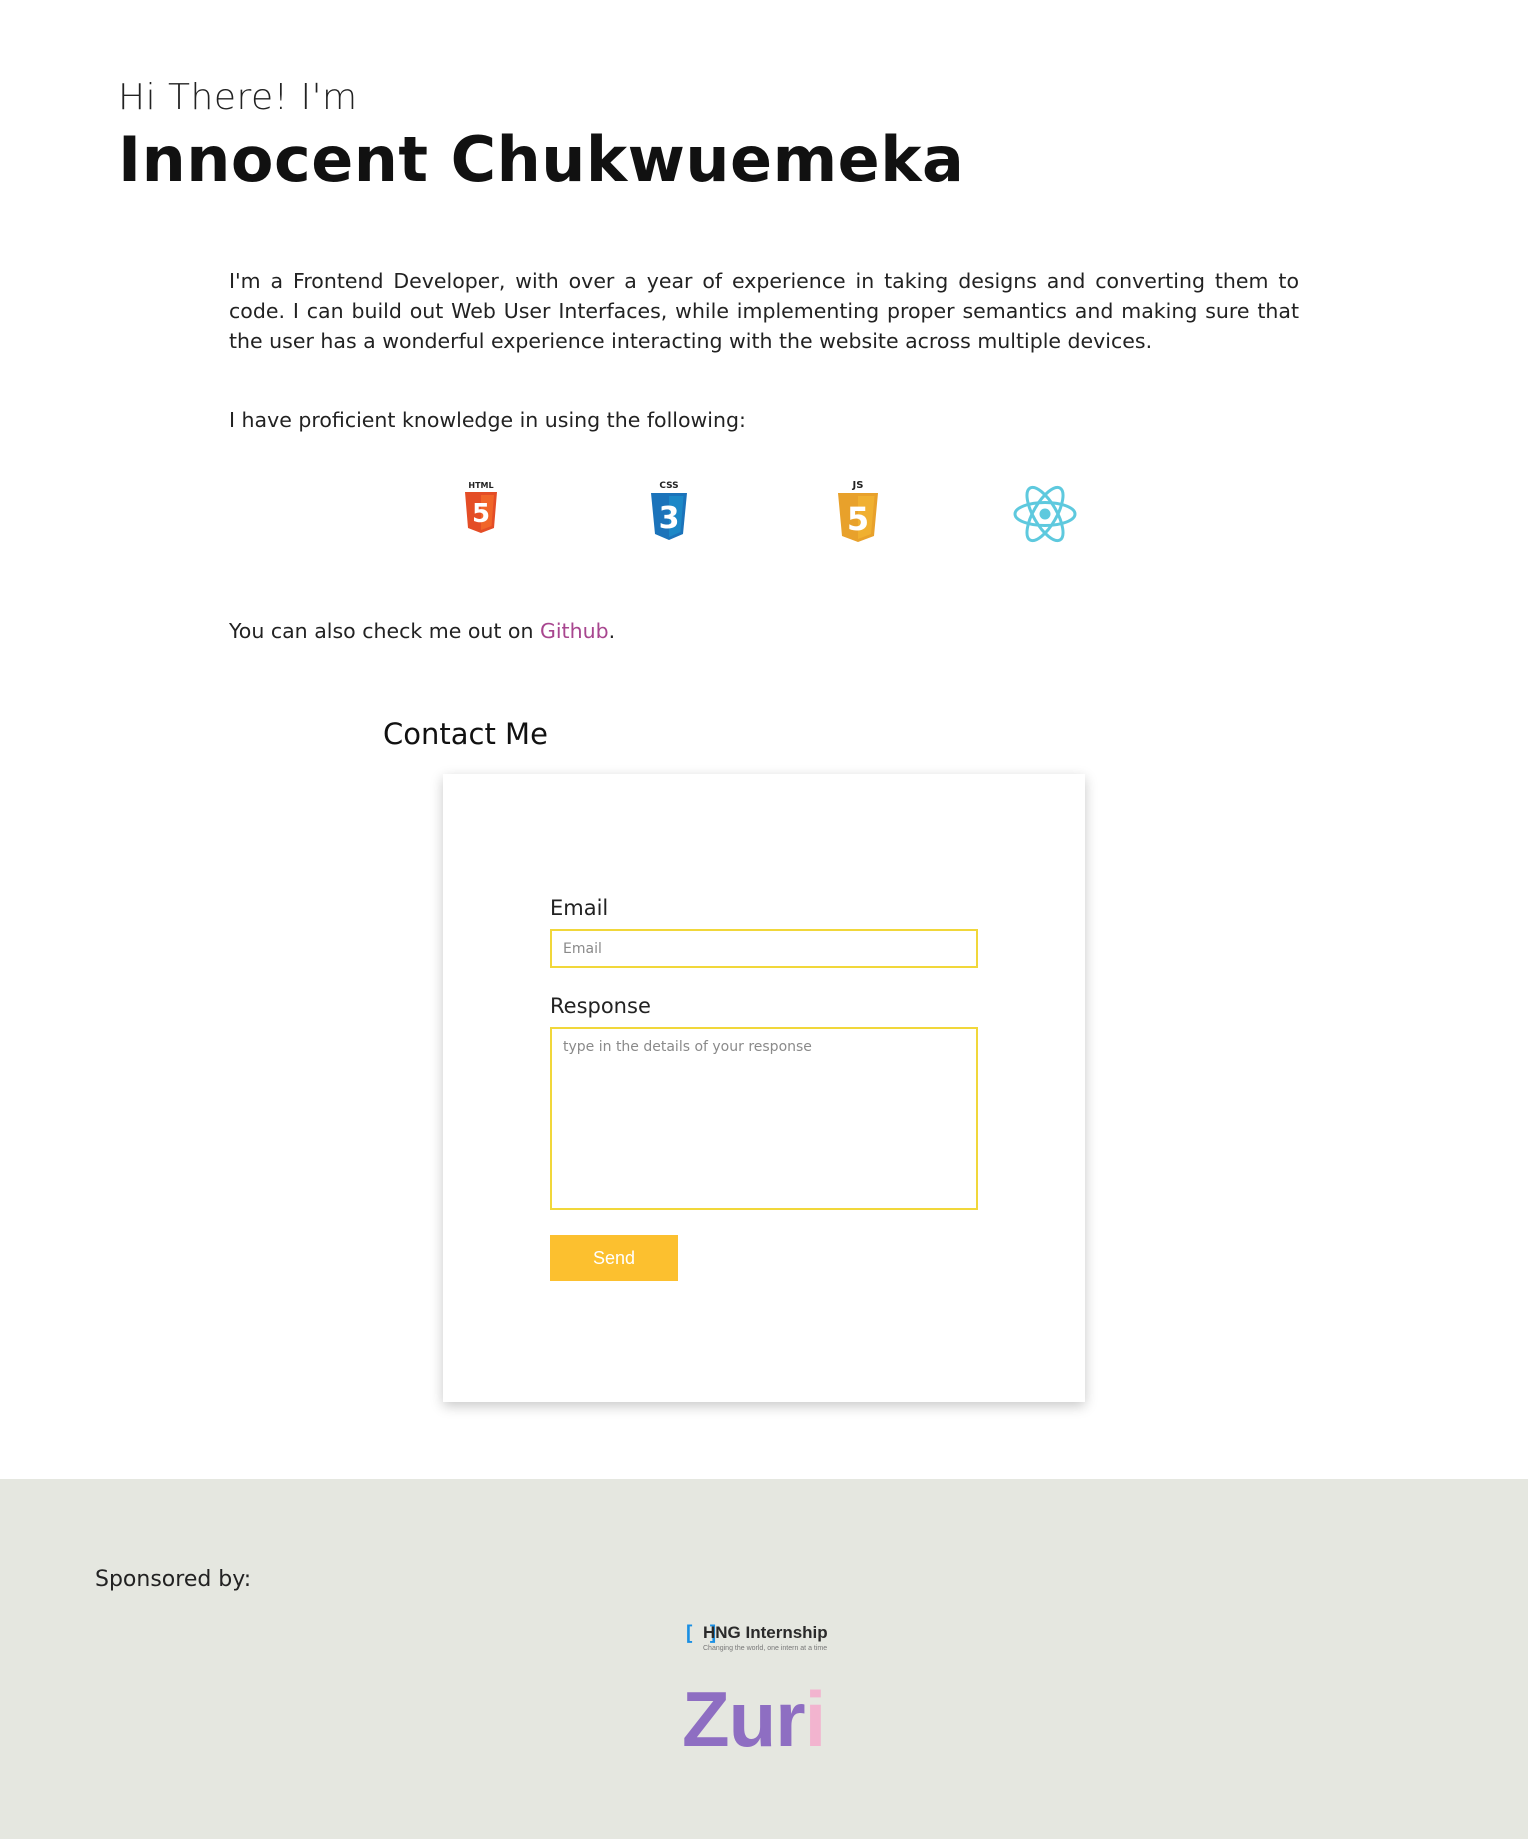 The width and height of the screenshot is (1528, 1839). What do you see at coordinates (384, 631) in the screenshot?
I see `github-prefix: You can also check me out on` at bounding box center [384, 631].